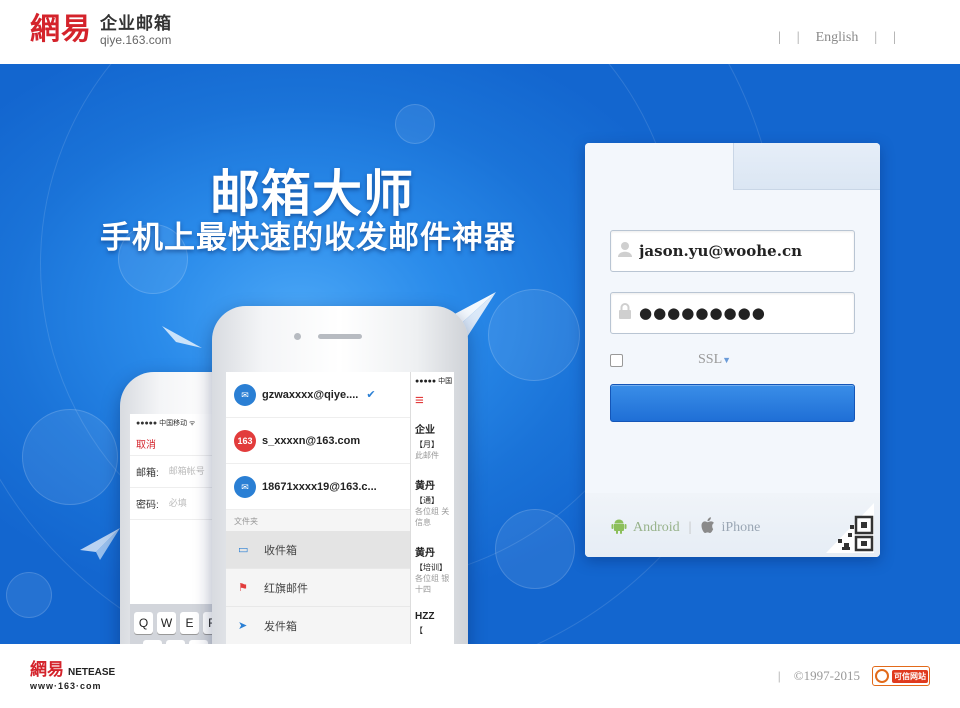 This screenshot has height=708, width=960. I want to click on password-input, so click(744, 313).